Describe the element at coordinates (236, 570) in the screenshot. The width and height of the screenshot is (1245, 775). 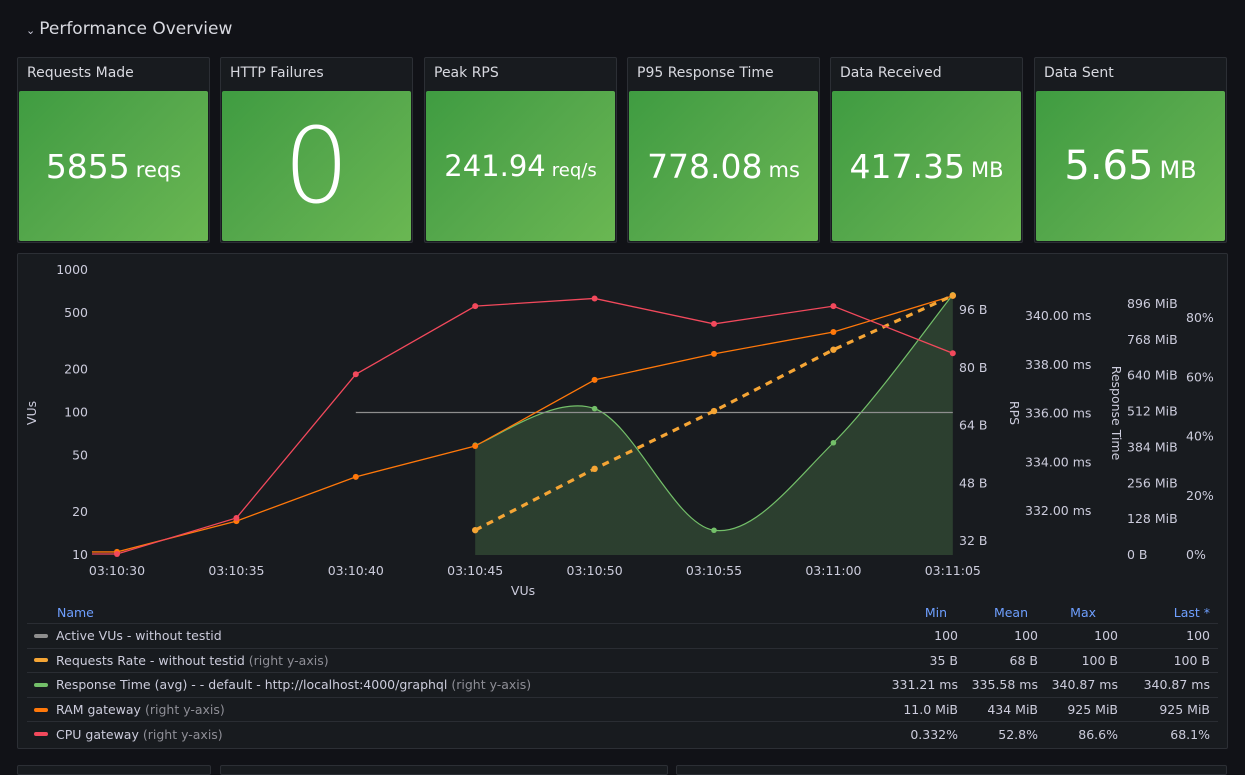
I see `x-axis-tick: 03:10:35` at that location.